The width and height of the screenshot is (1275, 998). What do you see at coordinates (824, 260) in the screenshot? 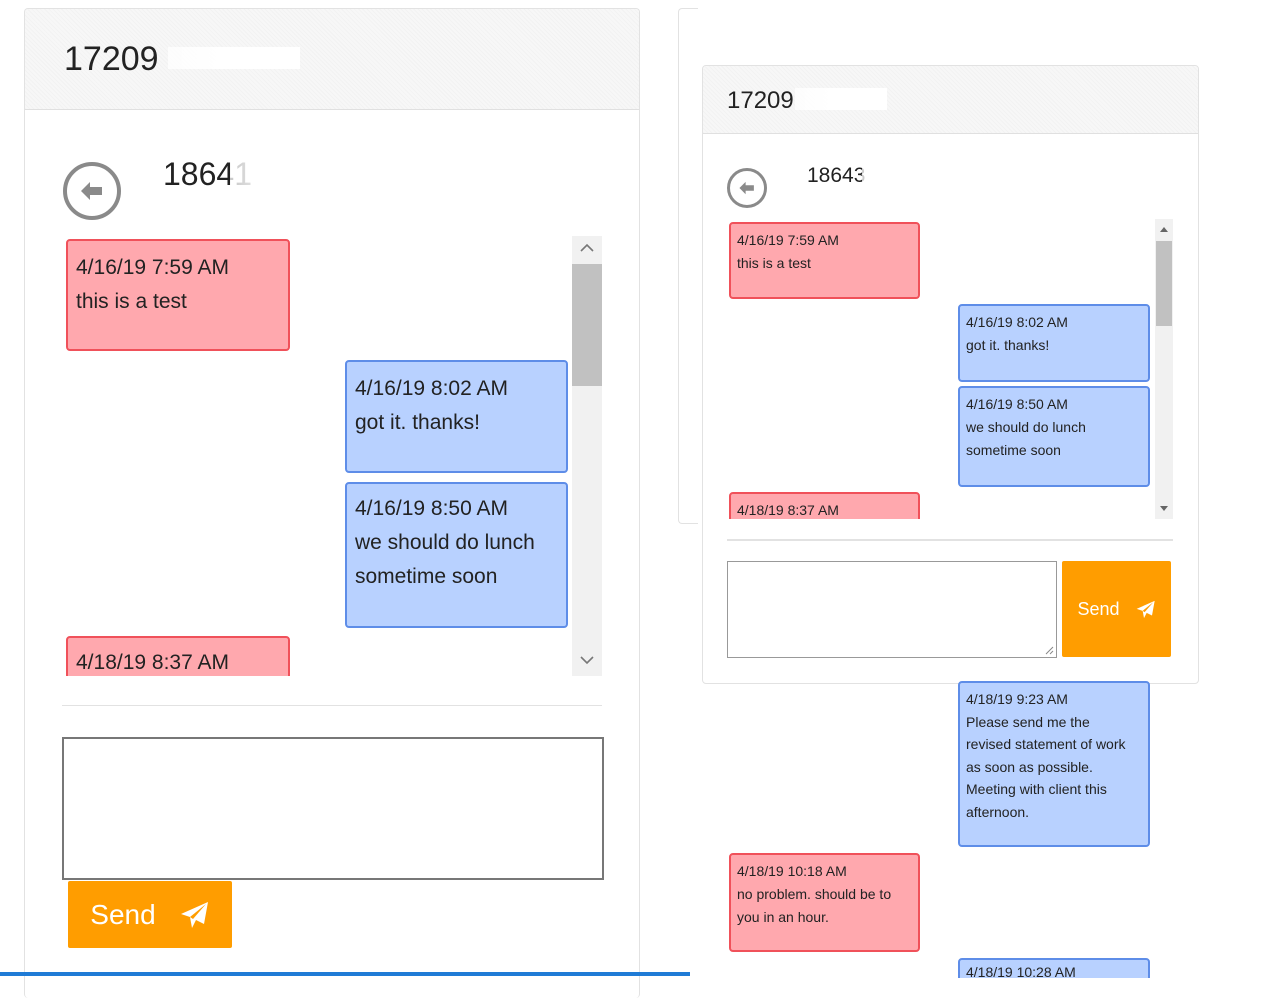
I see `right-message-1: 4/16/19 7:59 AM this is a test` at bounding box center [824, 260].